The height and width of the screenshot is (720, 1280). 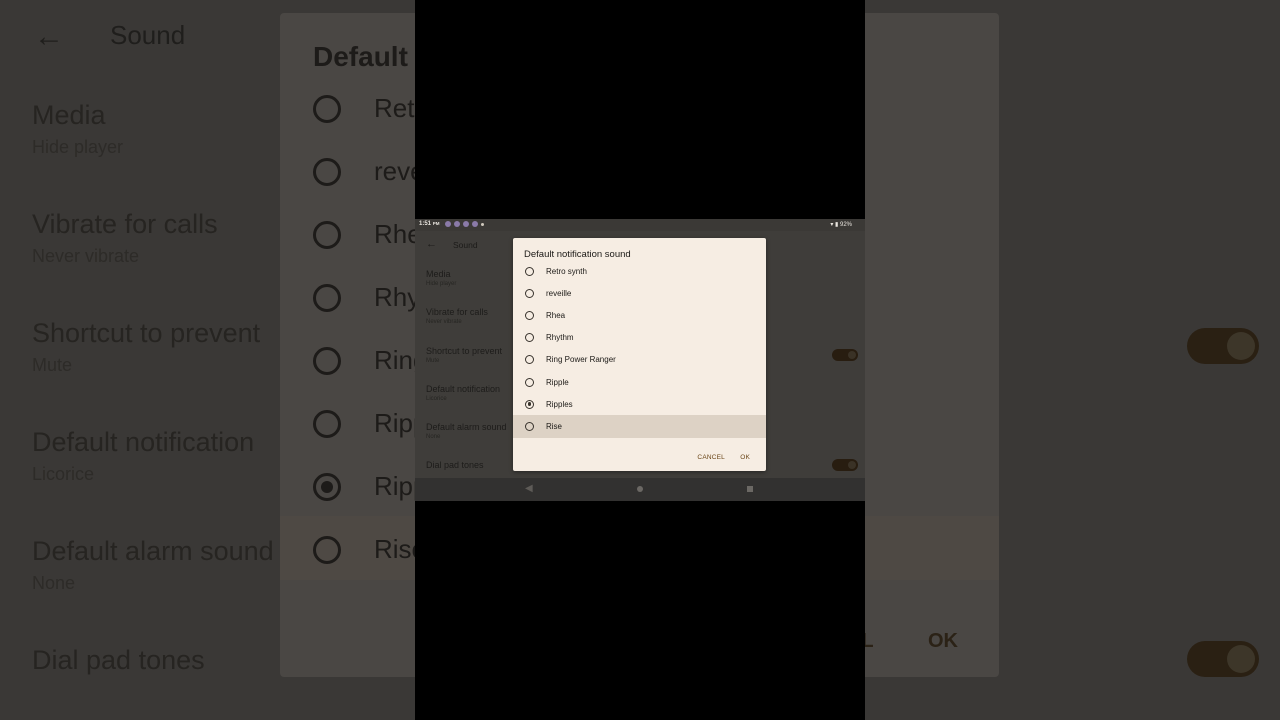 I want to click on setting-title: Default alarm sound, so click(x=466, y=427).